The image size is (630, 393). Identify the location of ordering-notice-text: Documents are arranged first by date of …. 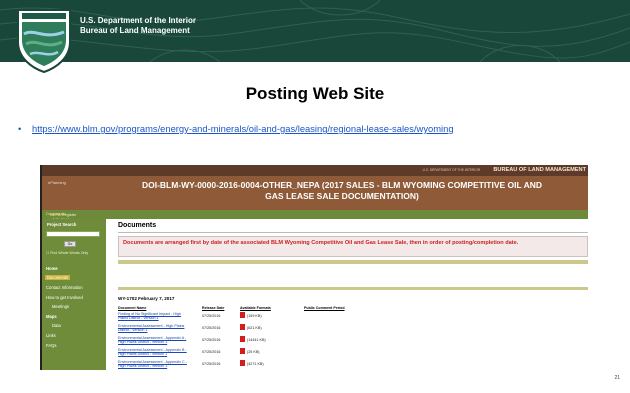
(321, 243).